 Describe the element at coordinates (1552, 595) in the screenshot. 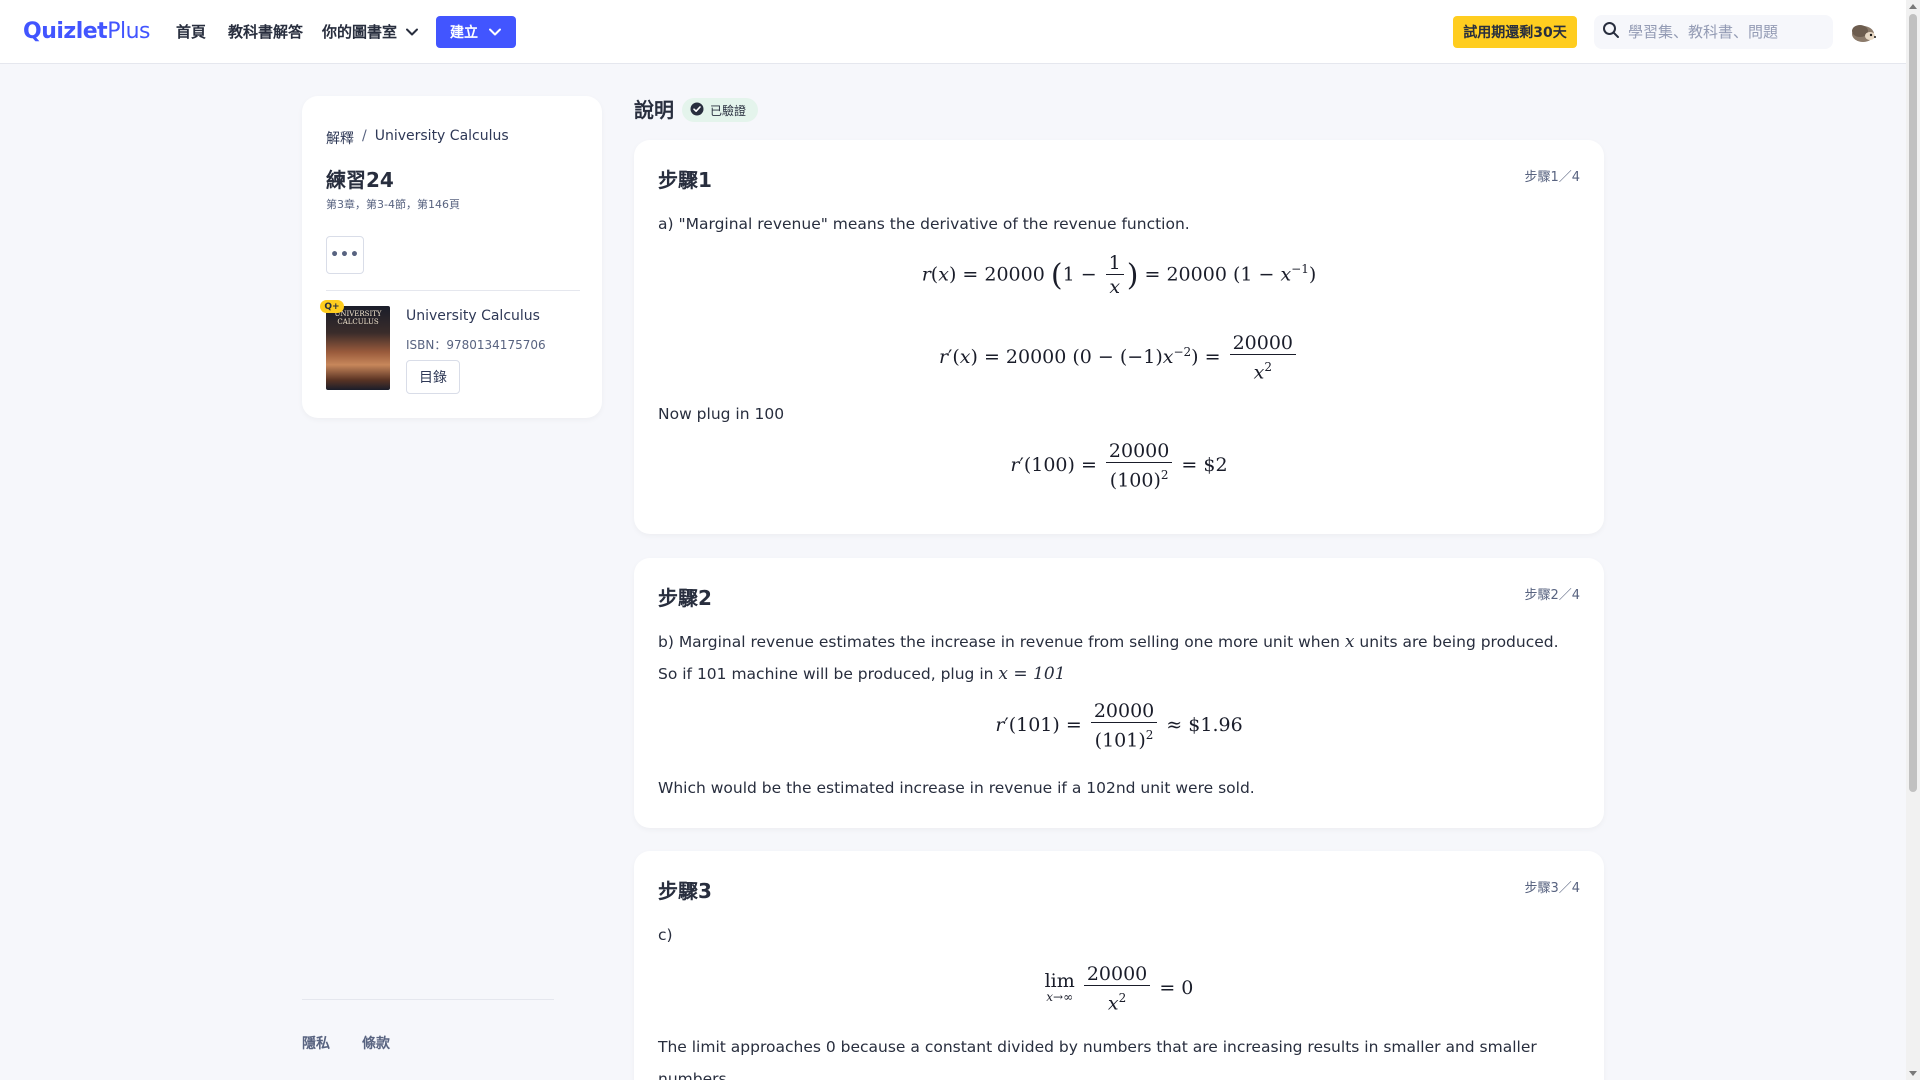

I see `step-count: 步驟2／4` at that location.